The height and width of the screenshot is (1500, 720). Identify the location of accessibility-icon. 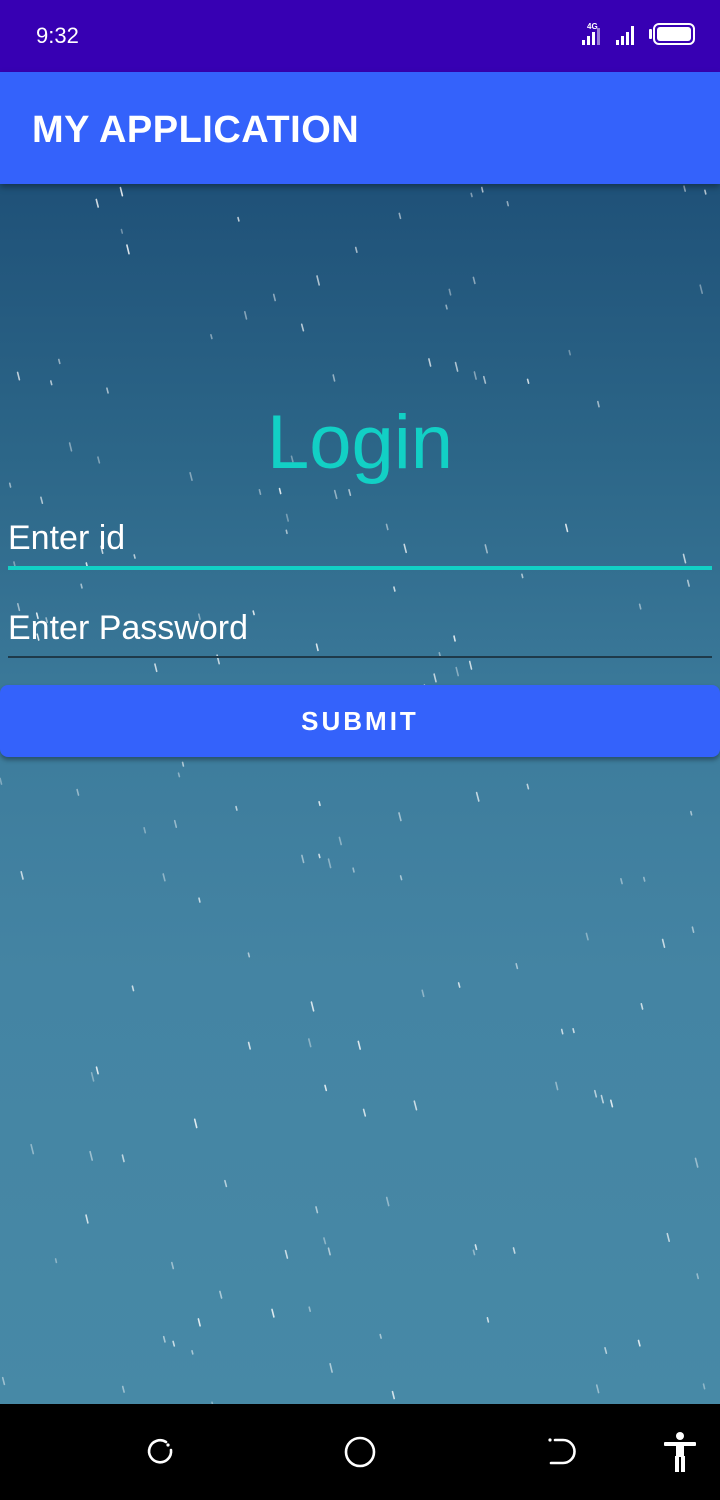
(680, 1452).